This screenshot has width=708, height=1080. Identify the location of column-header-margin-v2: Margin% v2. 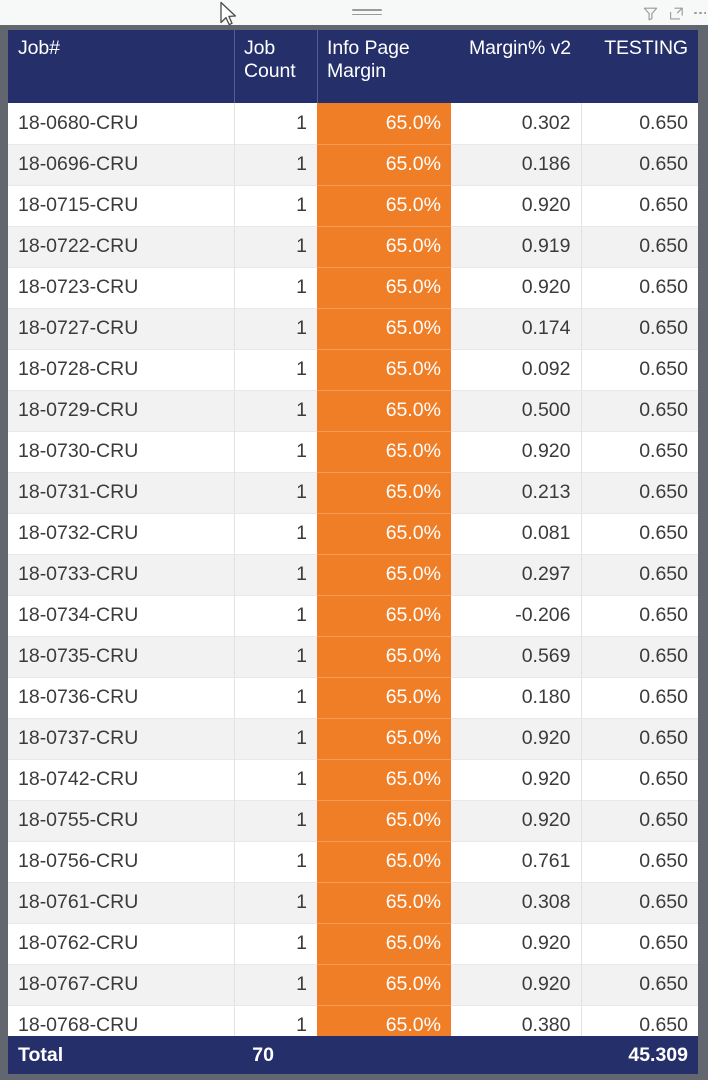
(516, 66).